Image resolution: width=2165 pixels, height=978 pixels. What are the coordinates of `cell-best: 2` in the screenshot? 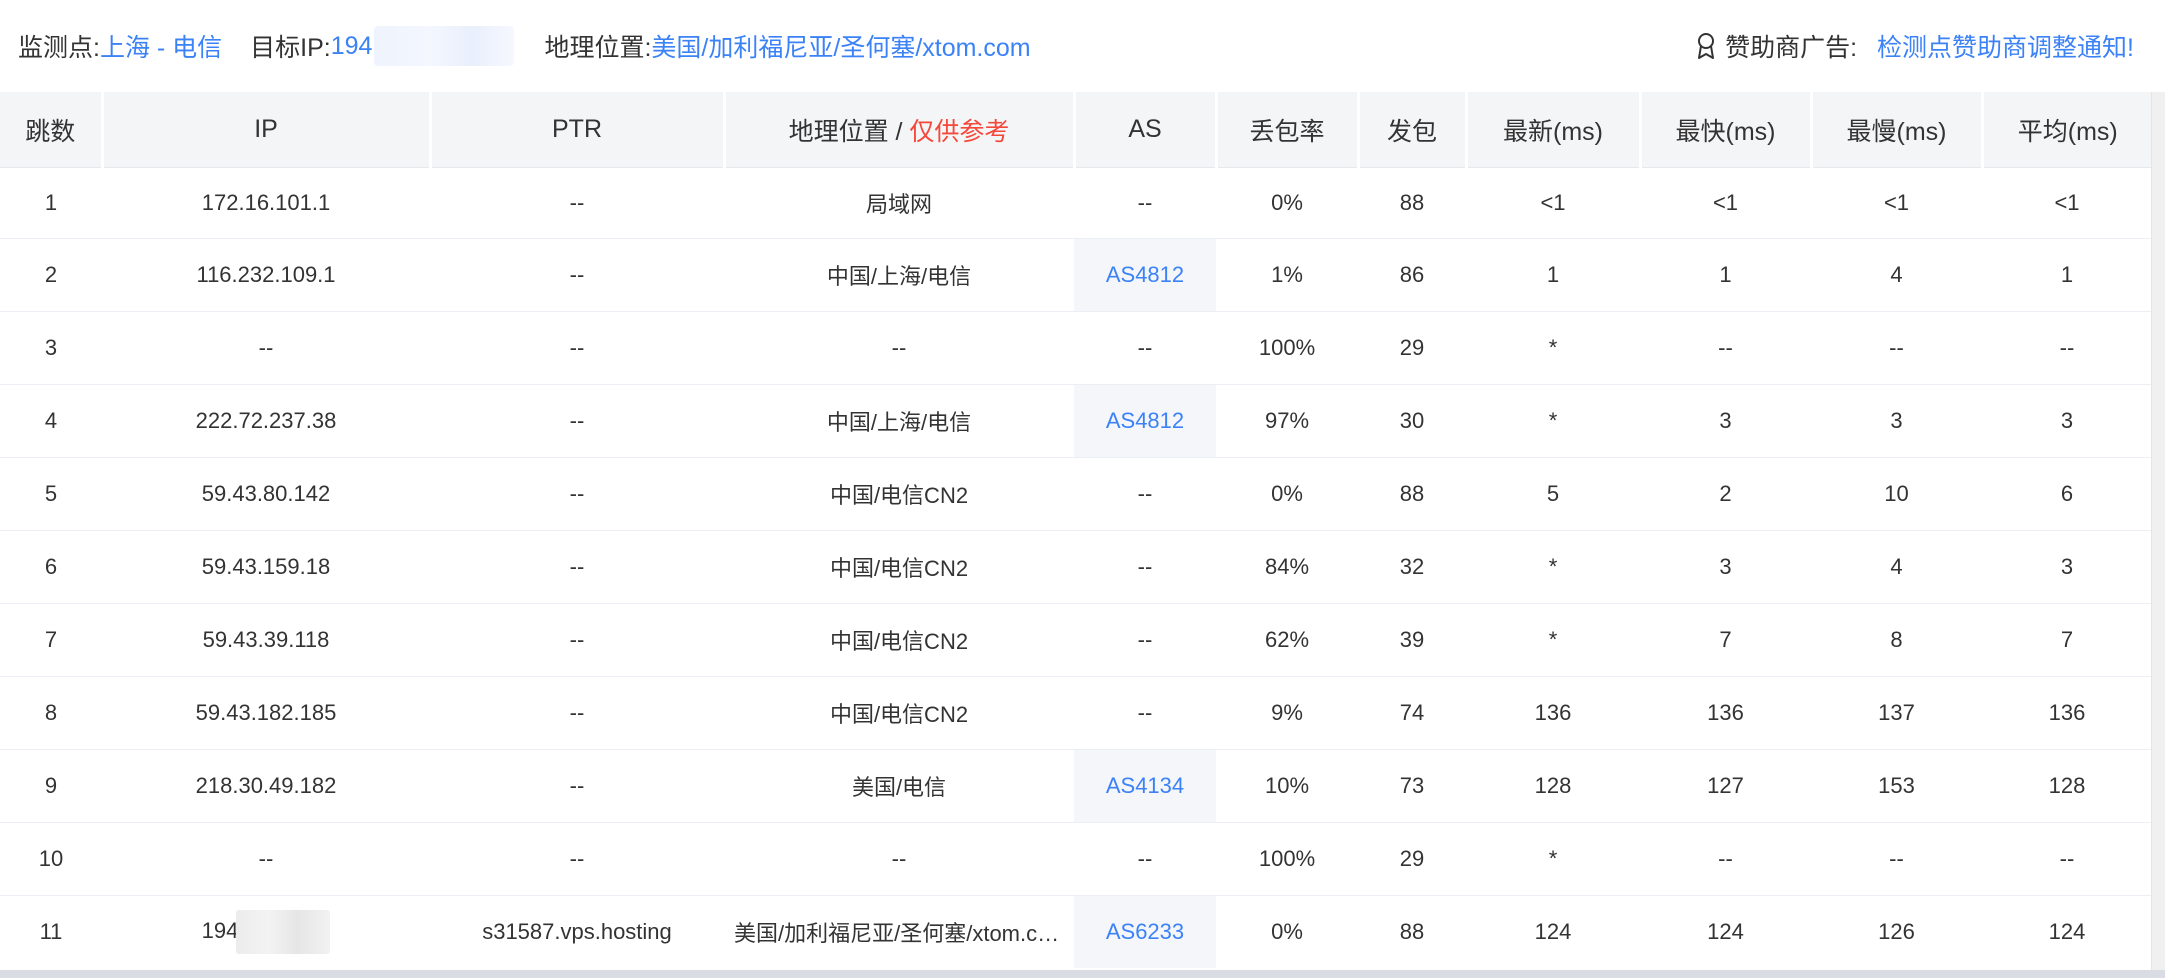 It's located at (1725, 494).